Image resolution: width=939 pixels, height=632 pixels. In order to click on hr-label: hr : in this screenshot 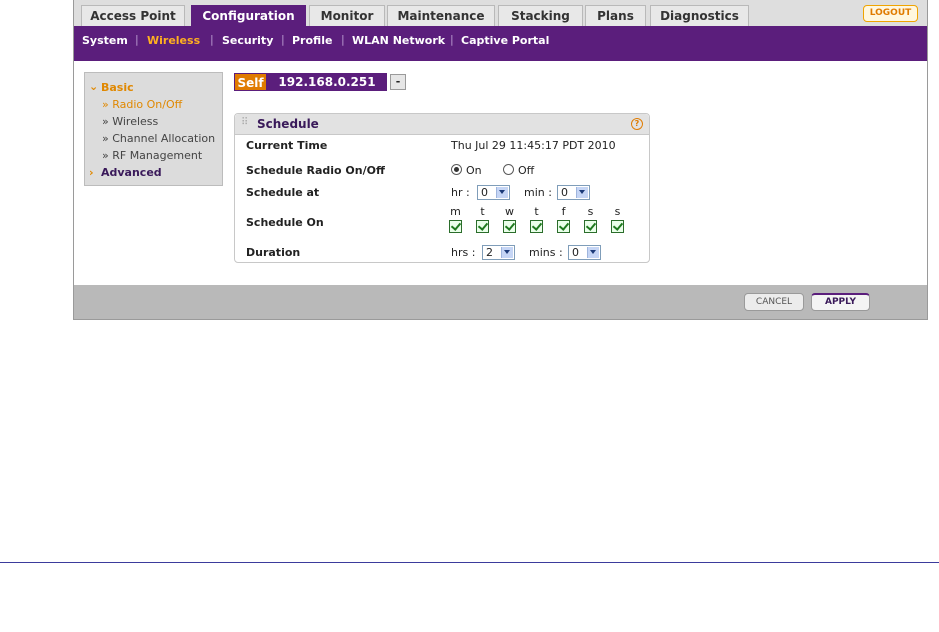, I will do `click(460, 192)`.